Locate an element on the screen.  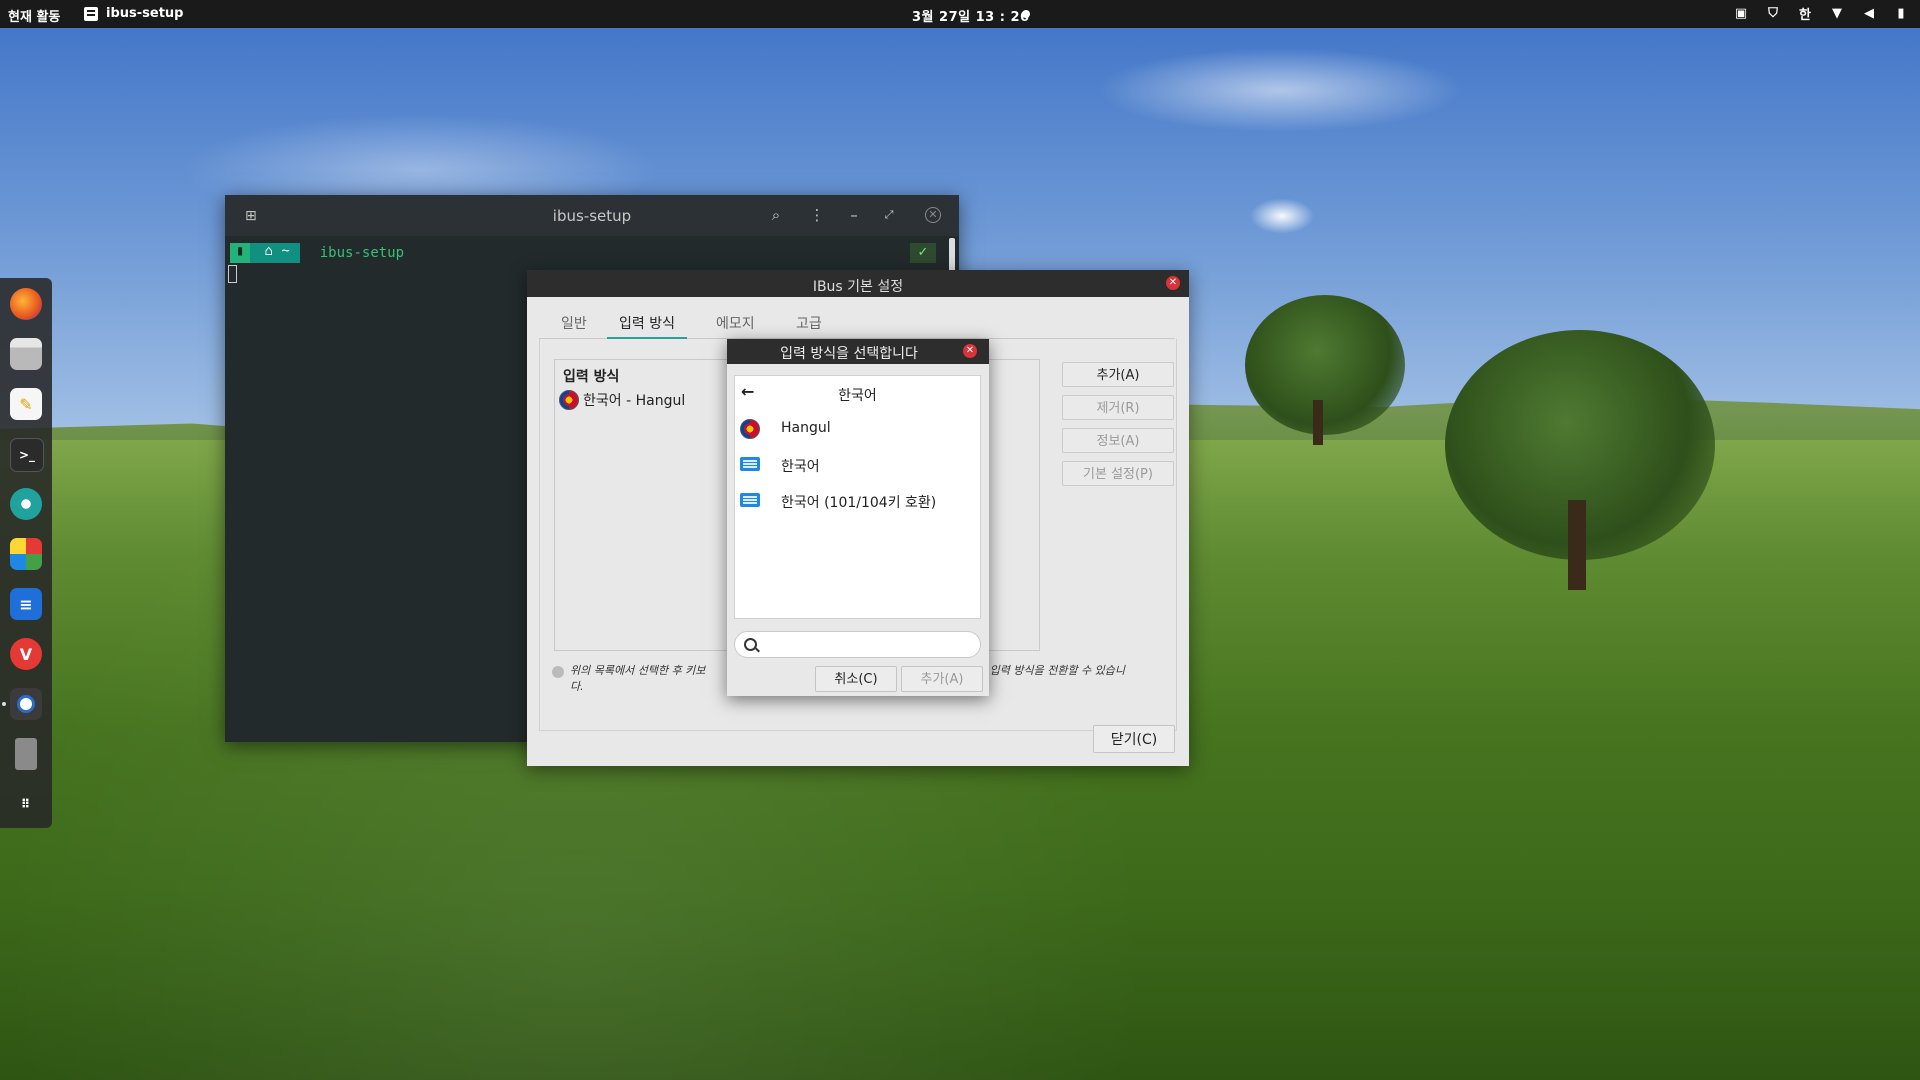
terminal-icon: >_ is located at coordinates (27, 455).